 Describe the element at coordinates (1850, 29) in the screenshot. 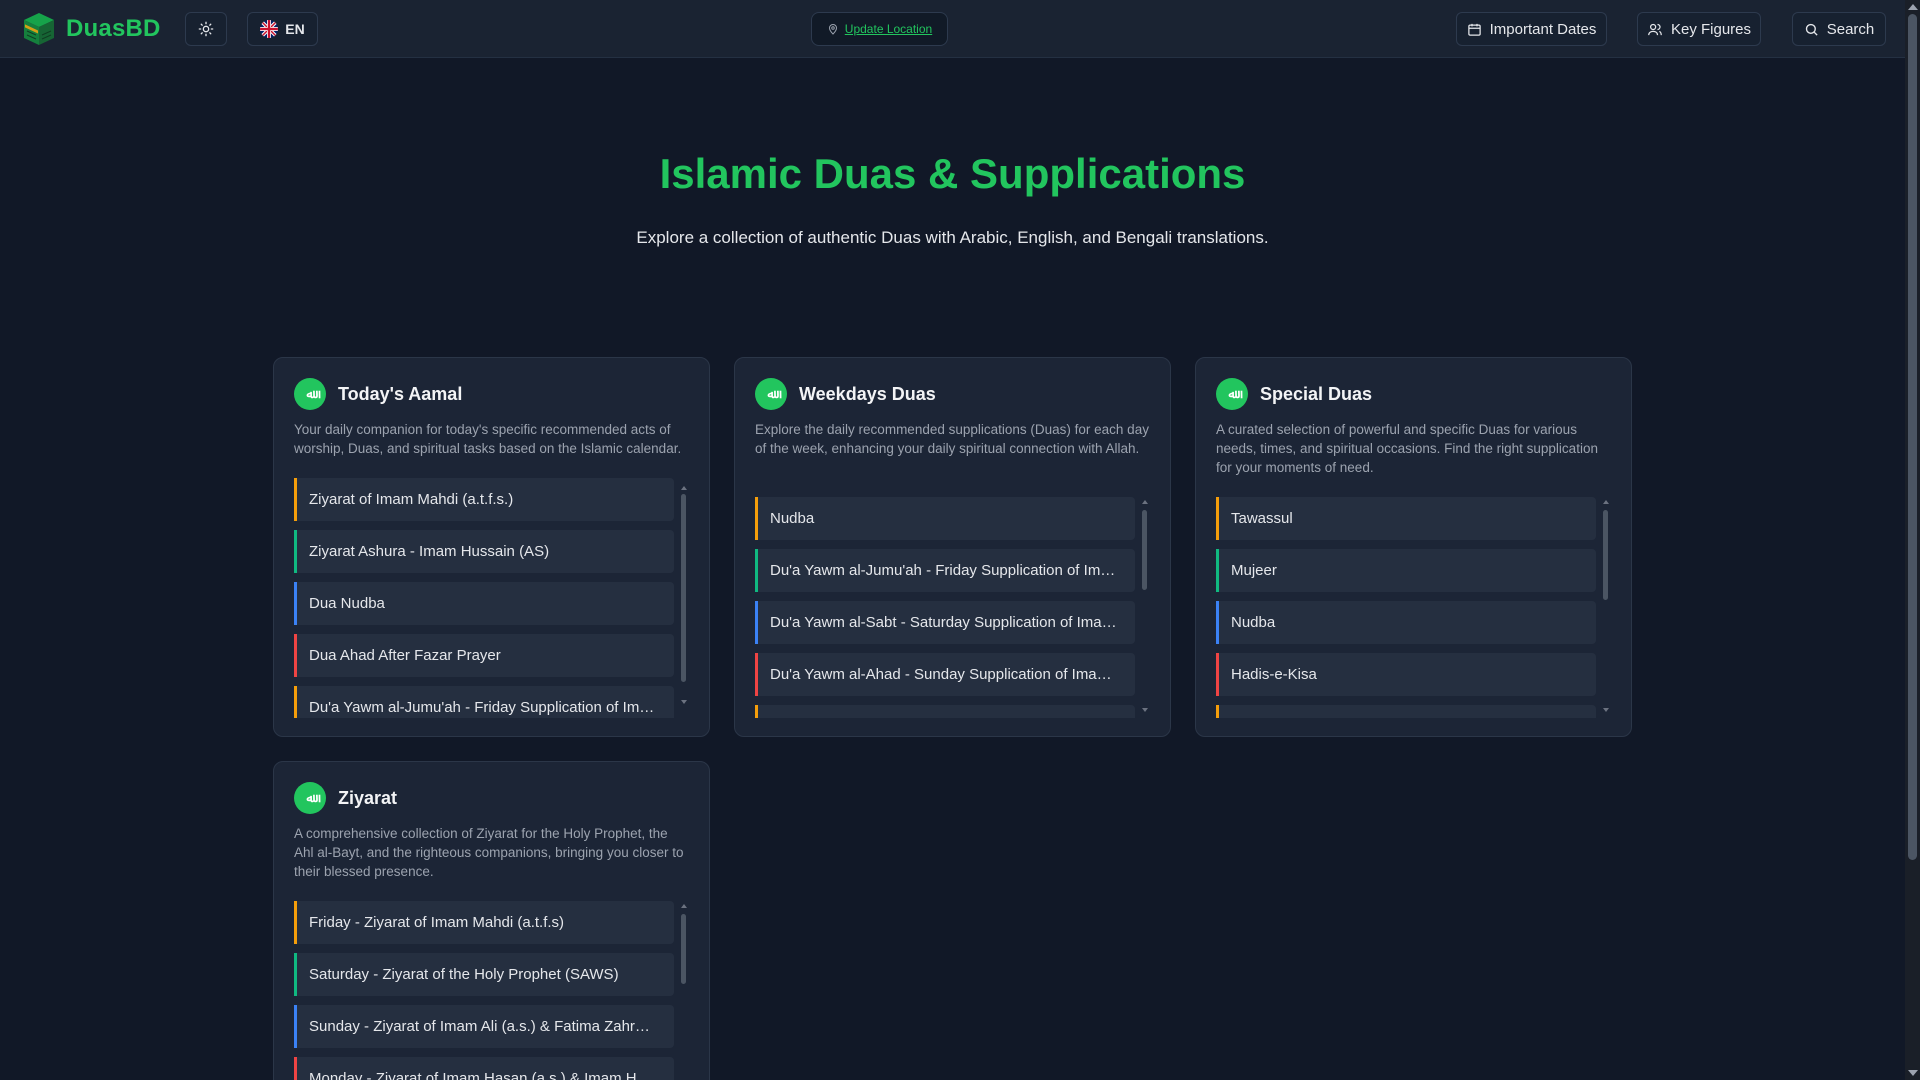

I see `search-label: Search` at that location.